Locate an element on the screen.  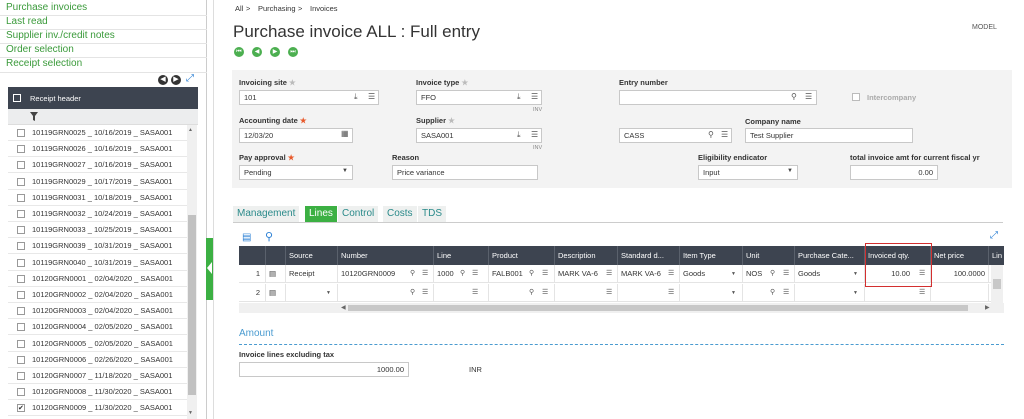
next-record-icon: ▶ is located at coordinates (275, 52).